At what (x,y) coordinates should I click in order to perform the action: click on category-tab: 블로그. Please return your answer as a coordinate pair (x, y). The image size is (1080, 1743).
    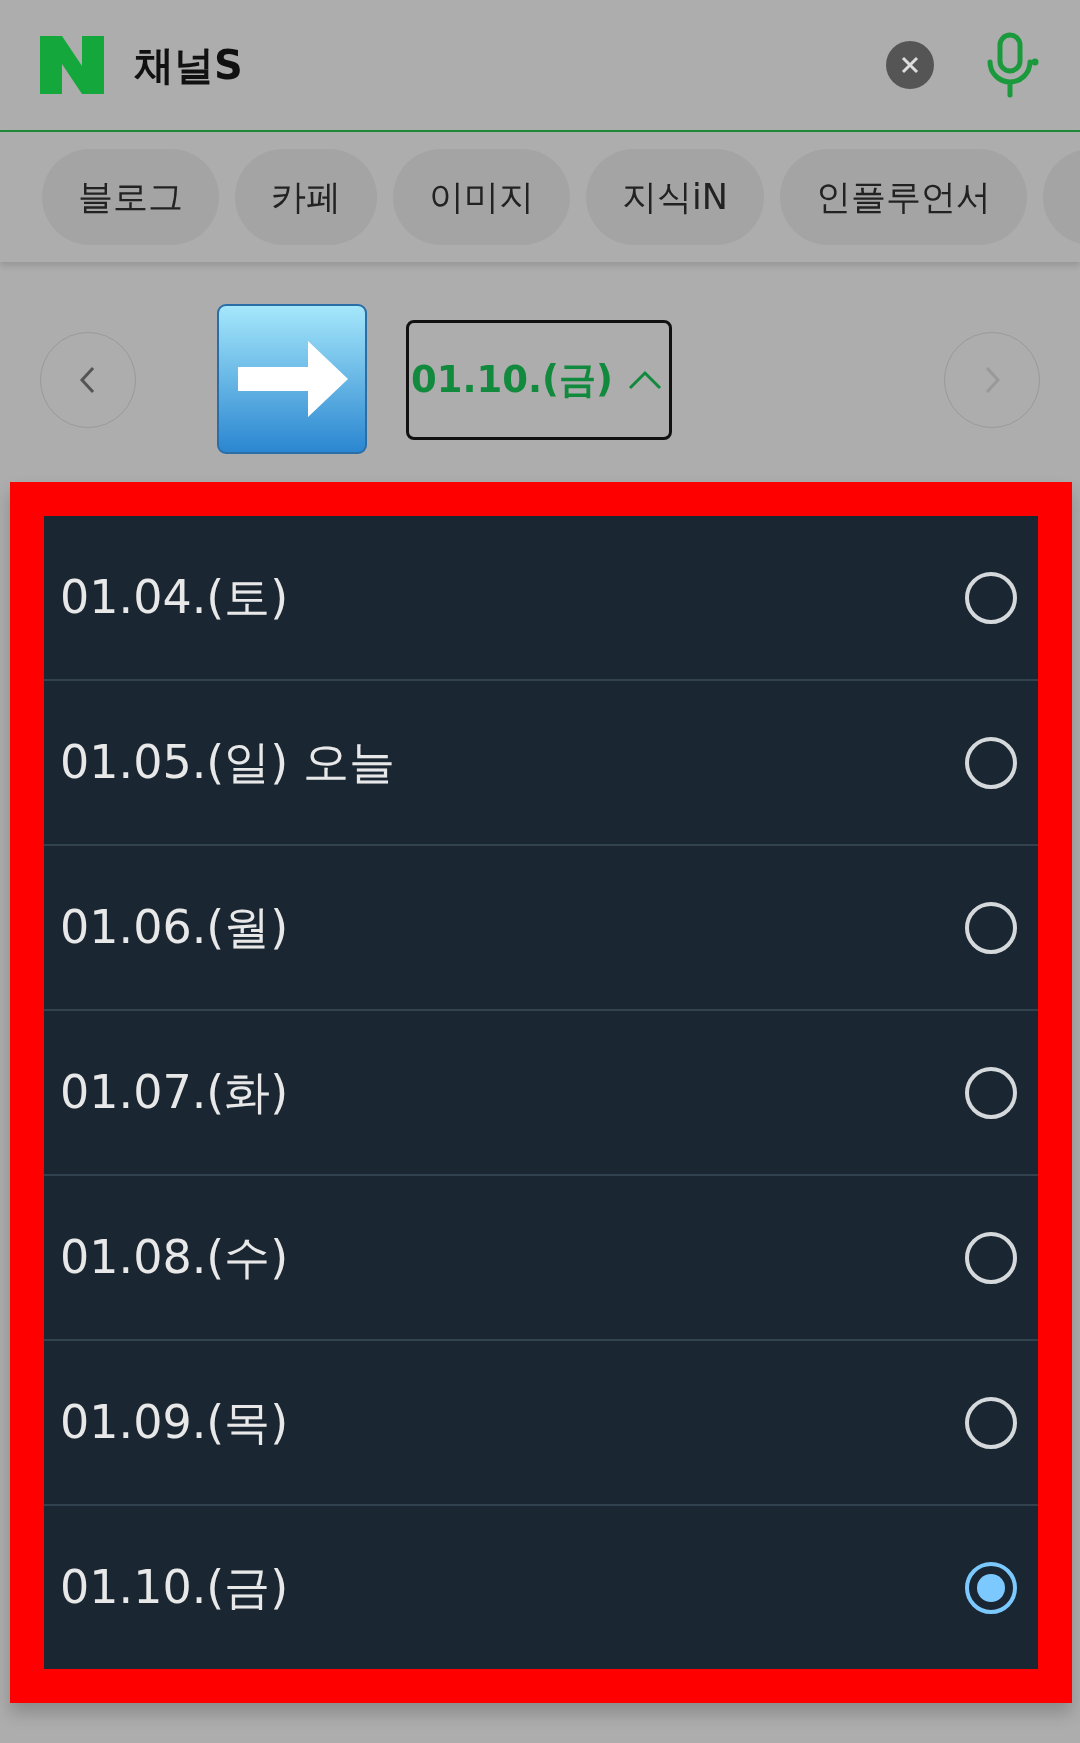
    Looking at the image, I should click on (130, 197).